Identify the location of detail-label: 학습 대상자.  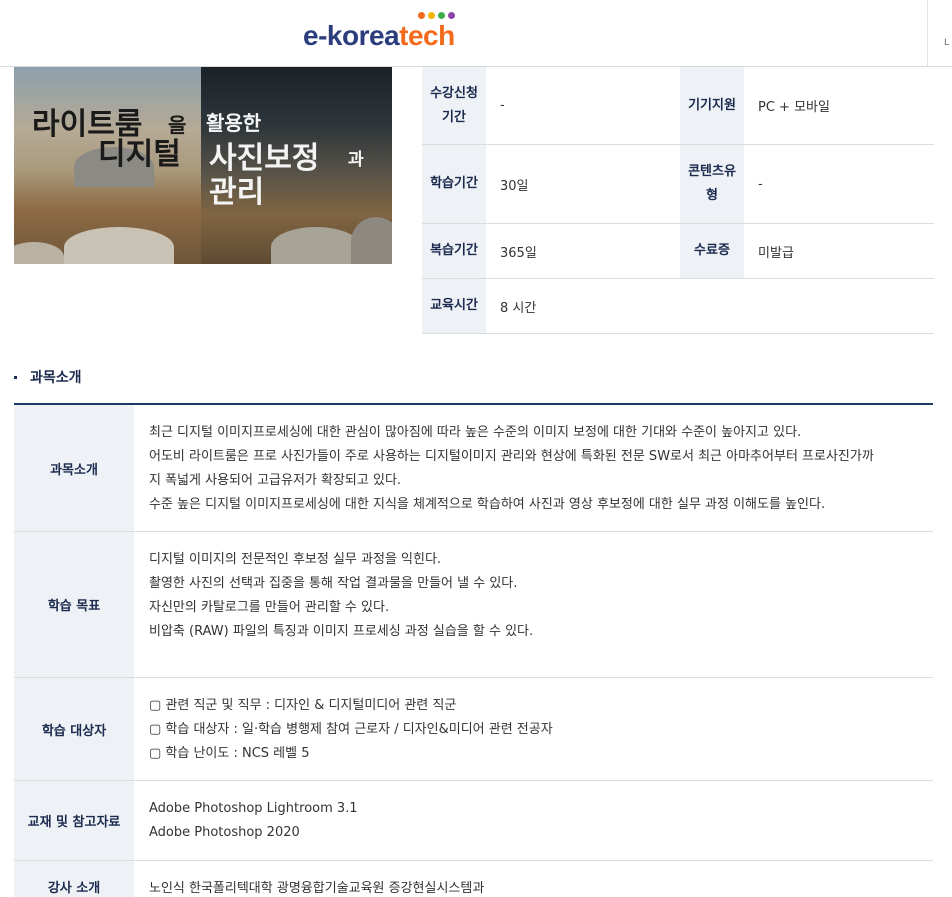
(74, 729).